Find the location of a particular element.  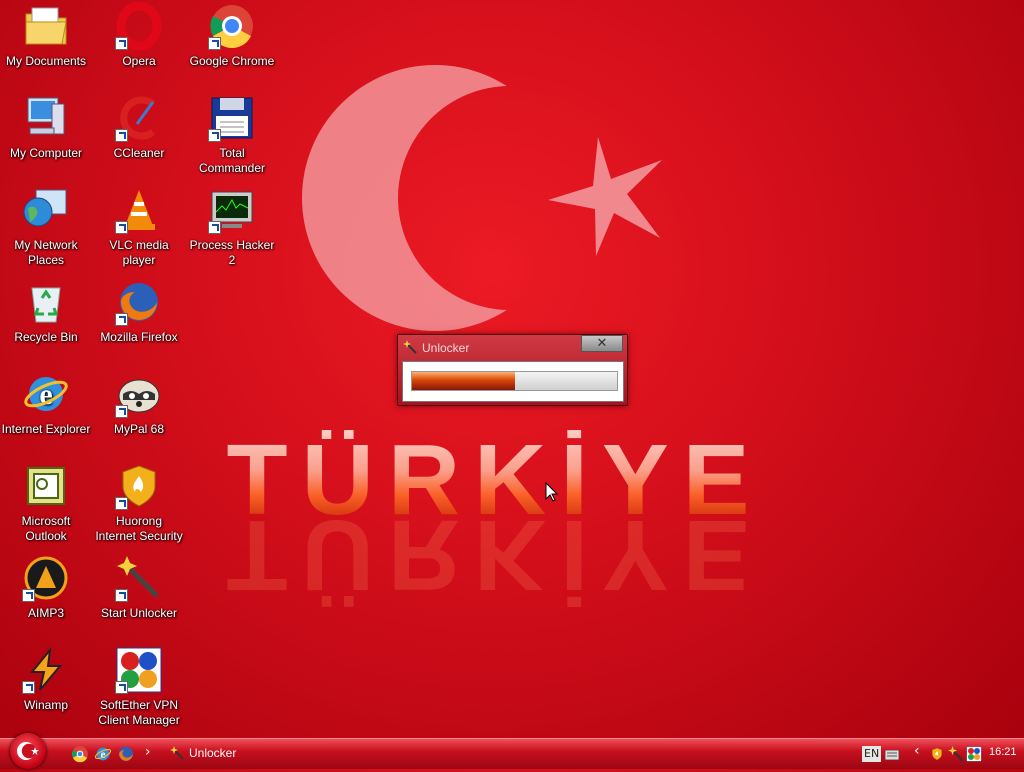

close-button: ✕ is located at coordinates (602, 343).